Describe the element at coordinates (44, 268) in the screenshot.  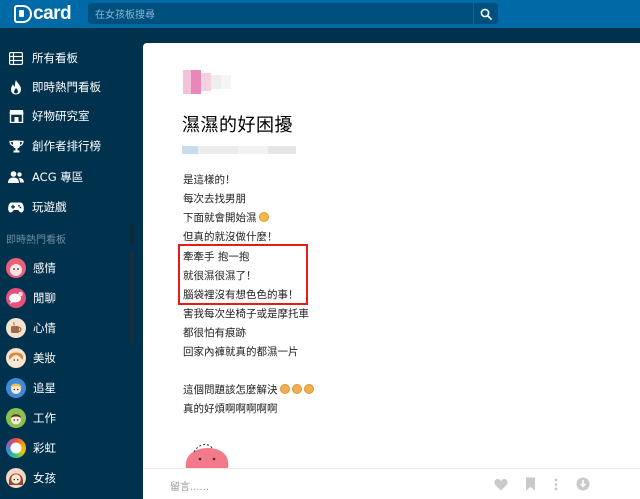
I see `board-label: 感情` at that location.